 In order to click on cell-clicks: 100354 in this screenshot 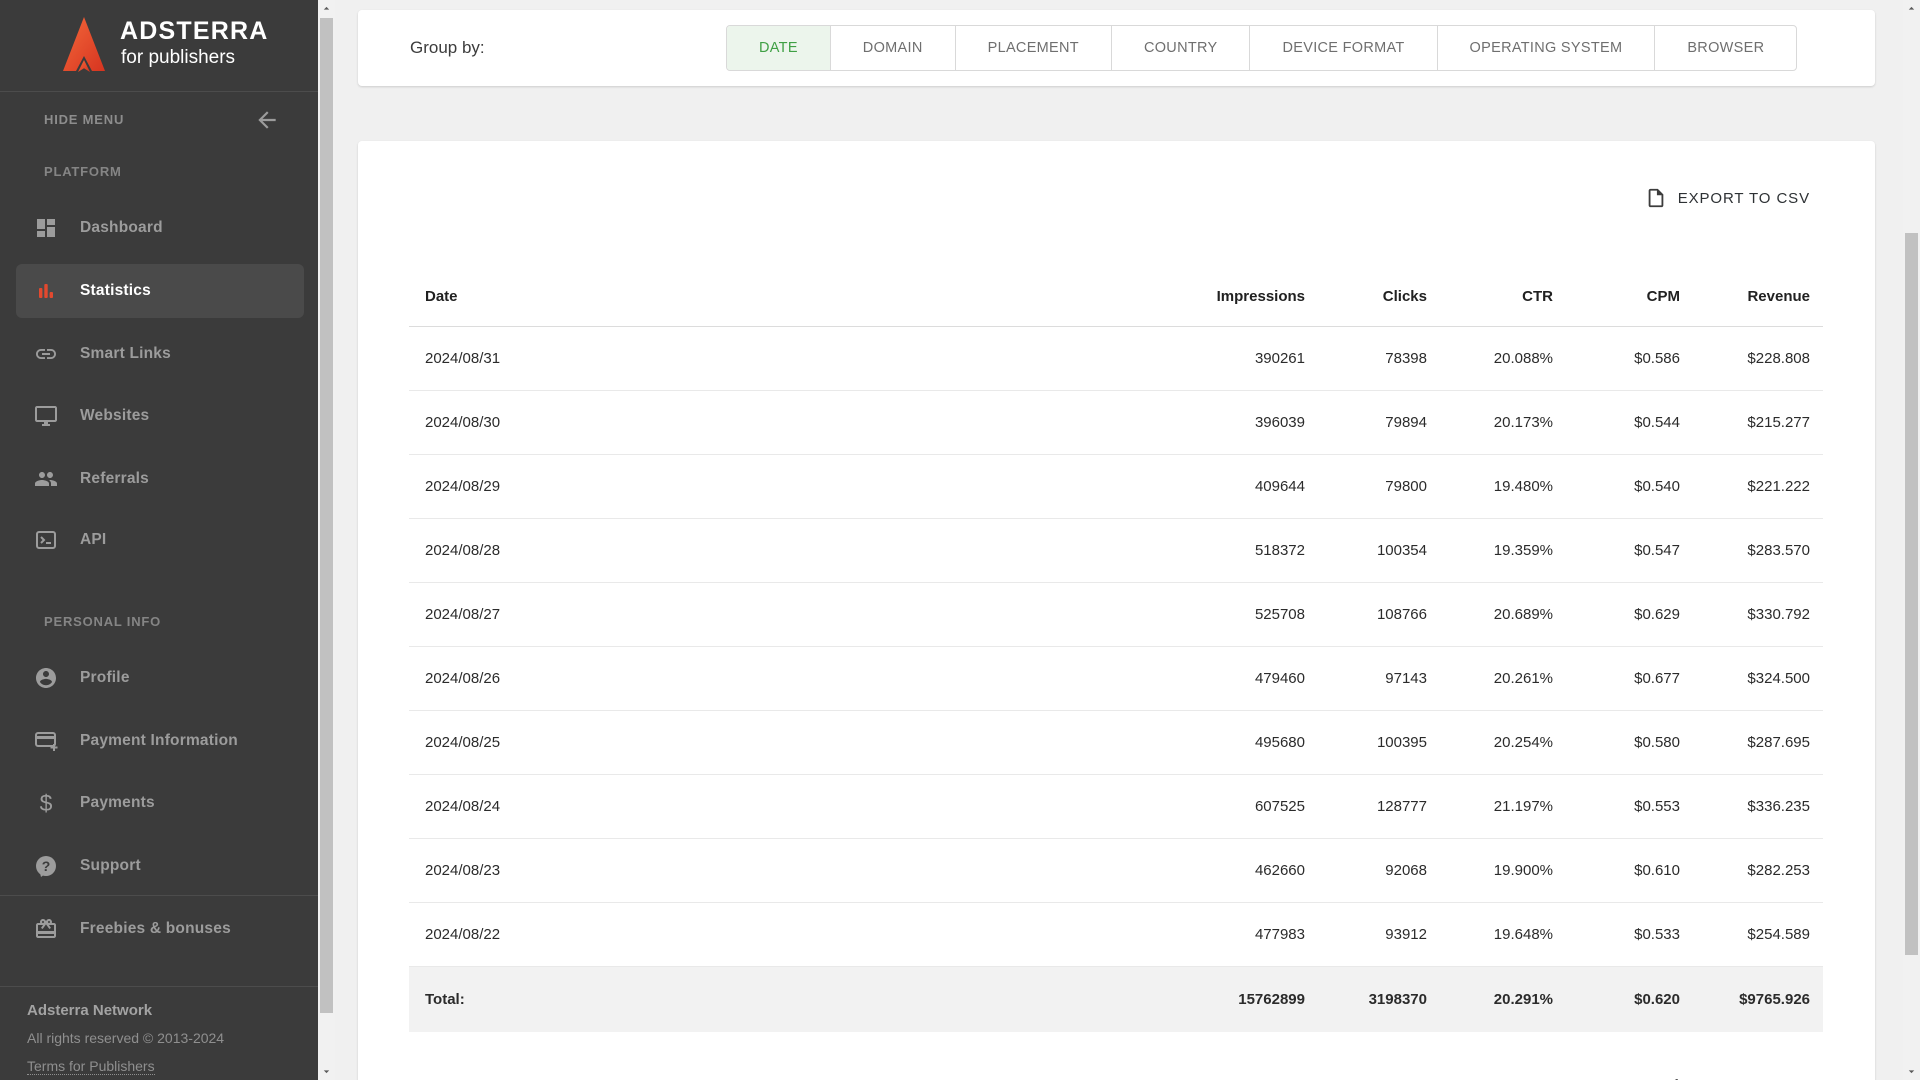, I will do `click(1366, 550)`.